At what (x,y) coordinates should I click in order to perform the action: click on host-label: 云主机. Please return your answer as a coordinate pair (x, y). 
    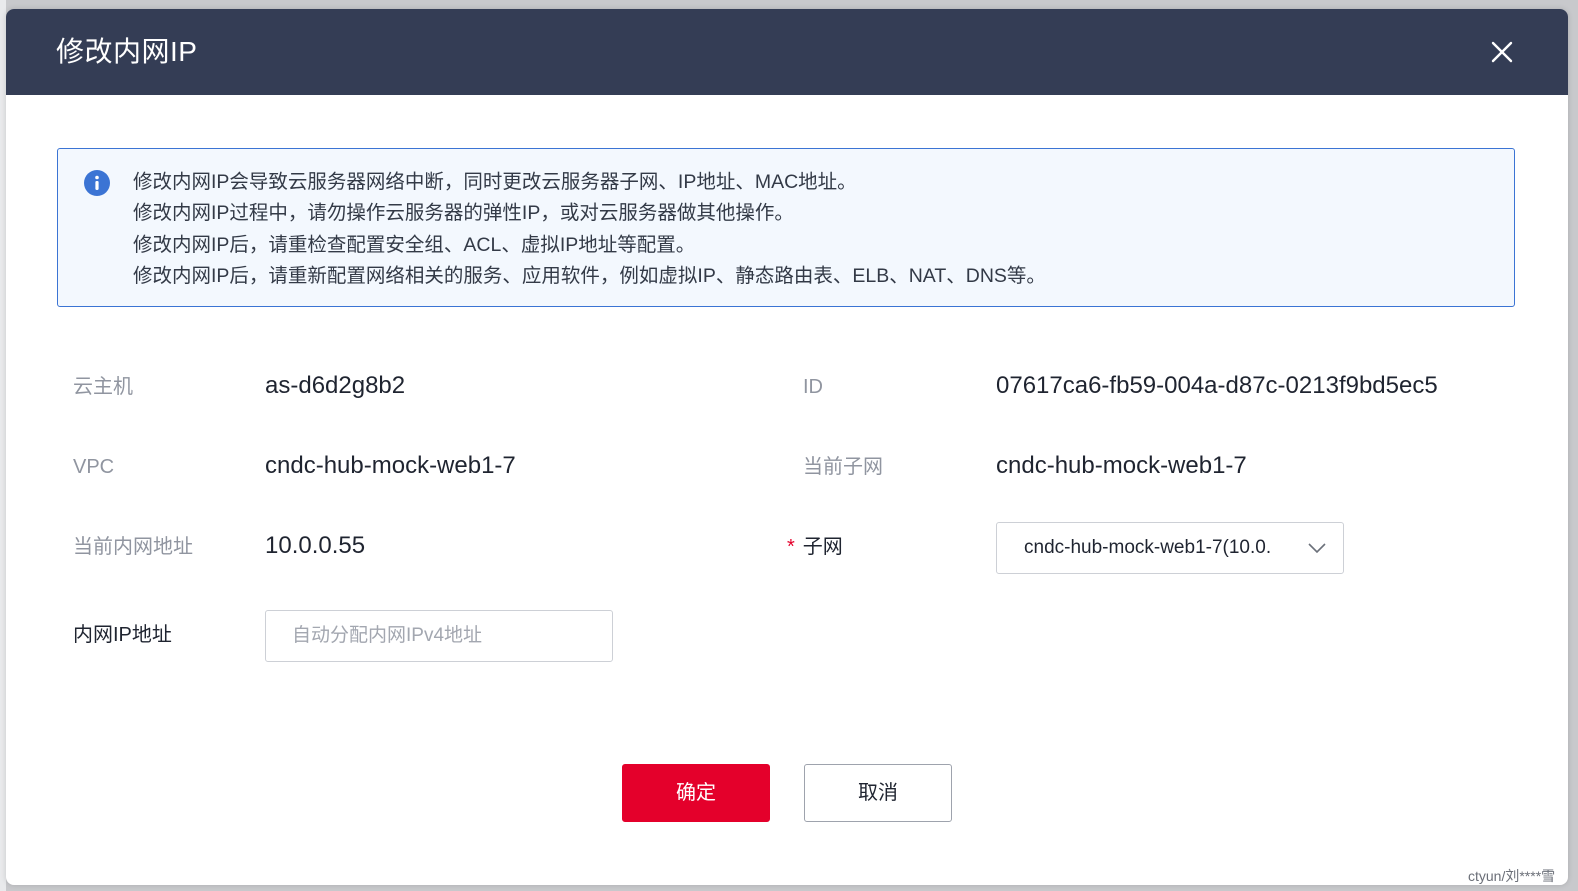
    Looking at the image, I should click on (103, 387).